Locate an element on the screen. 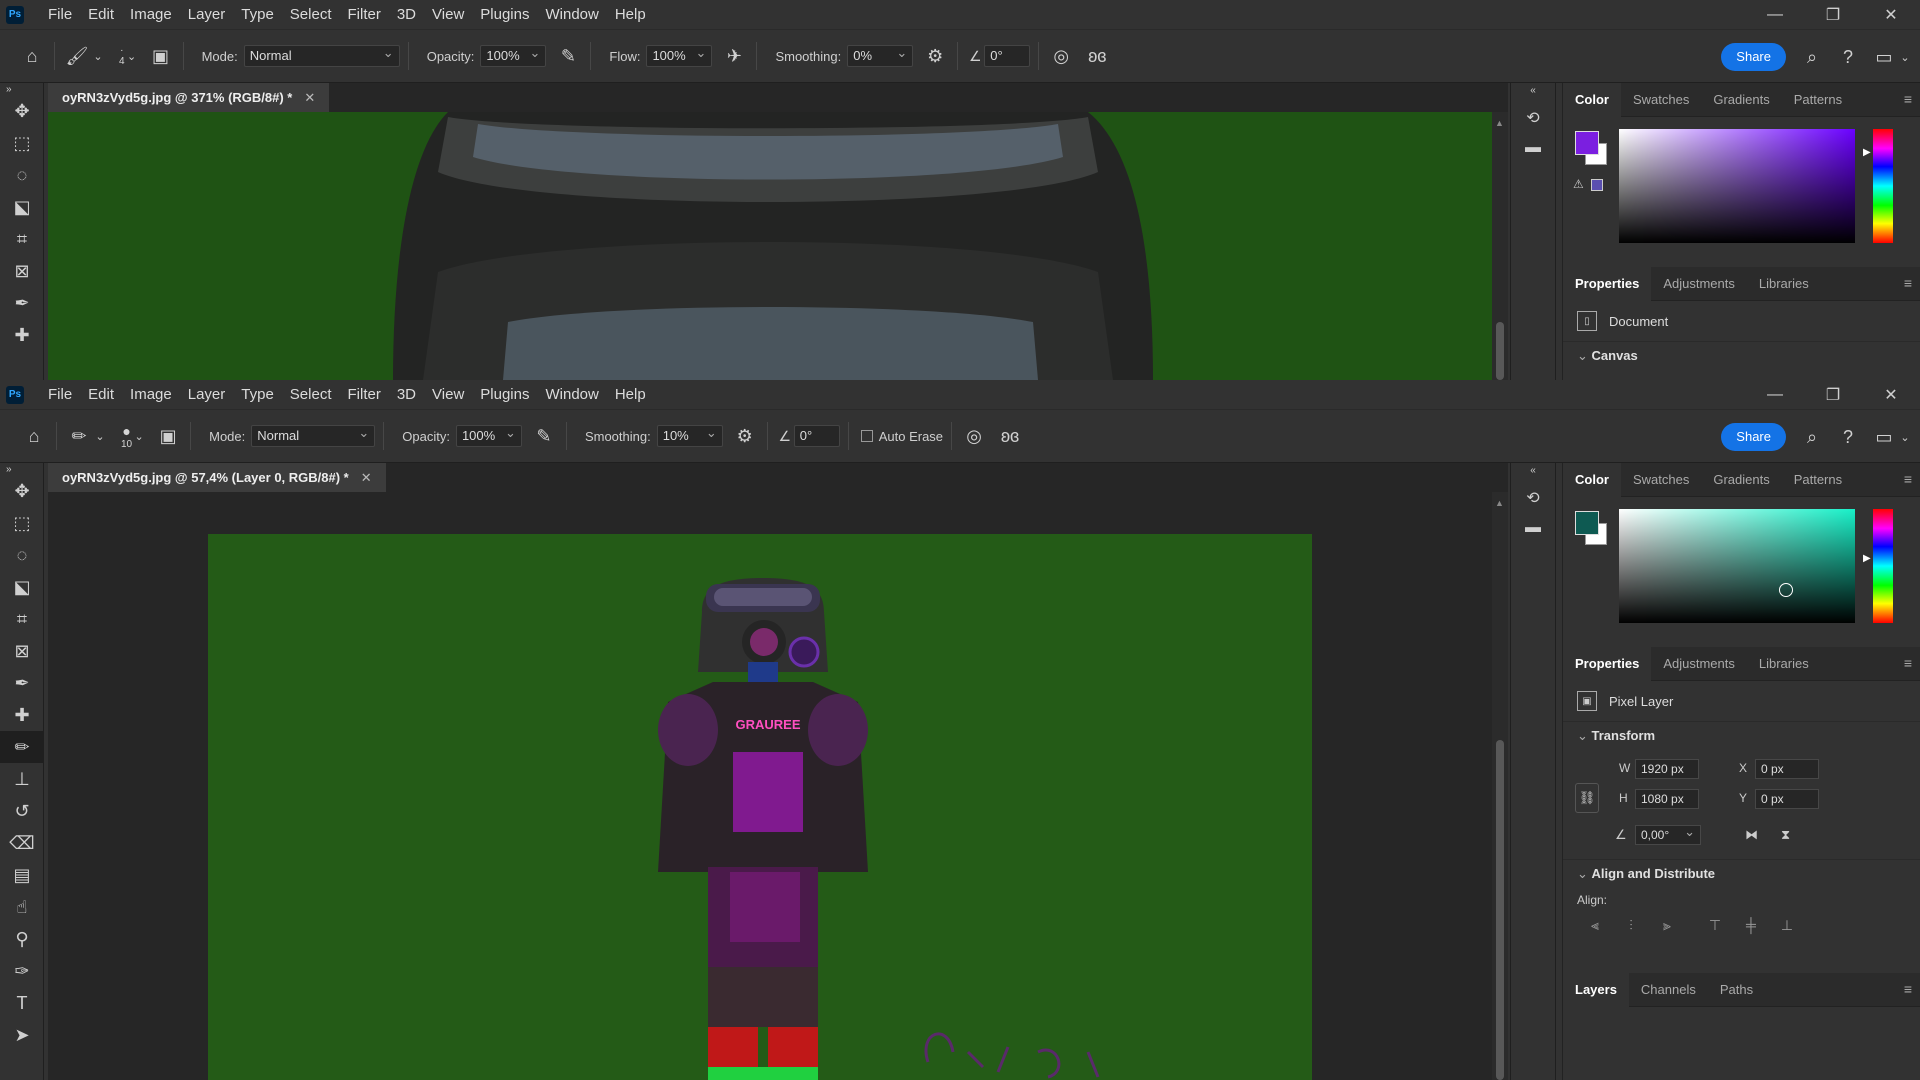 Image resolution: width=1920 pixels, height=1080 pixels. align-center-icon: ⫶ is located at coordinates (1631, 928).